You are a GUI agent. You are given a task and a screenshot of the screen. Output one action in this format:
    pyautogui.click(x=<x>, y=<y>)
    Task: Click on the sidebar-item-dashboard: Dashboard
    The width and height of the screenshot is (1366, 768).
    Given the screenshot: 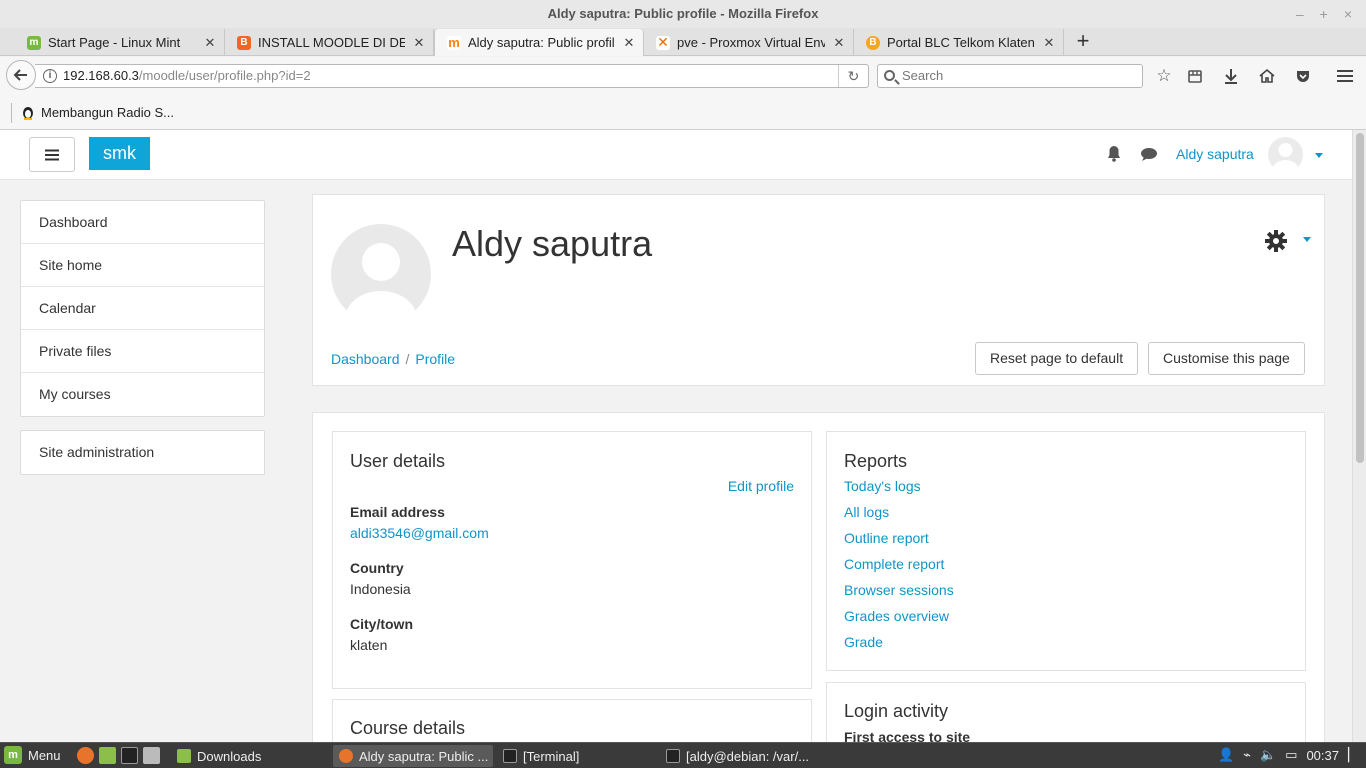 What is the action you would take?
    pyautogui.click(x=142, y=222)
    